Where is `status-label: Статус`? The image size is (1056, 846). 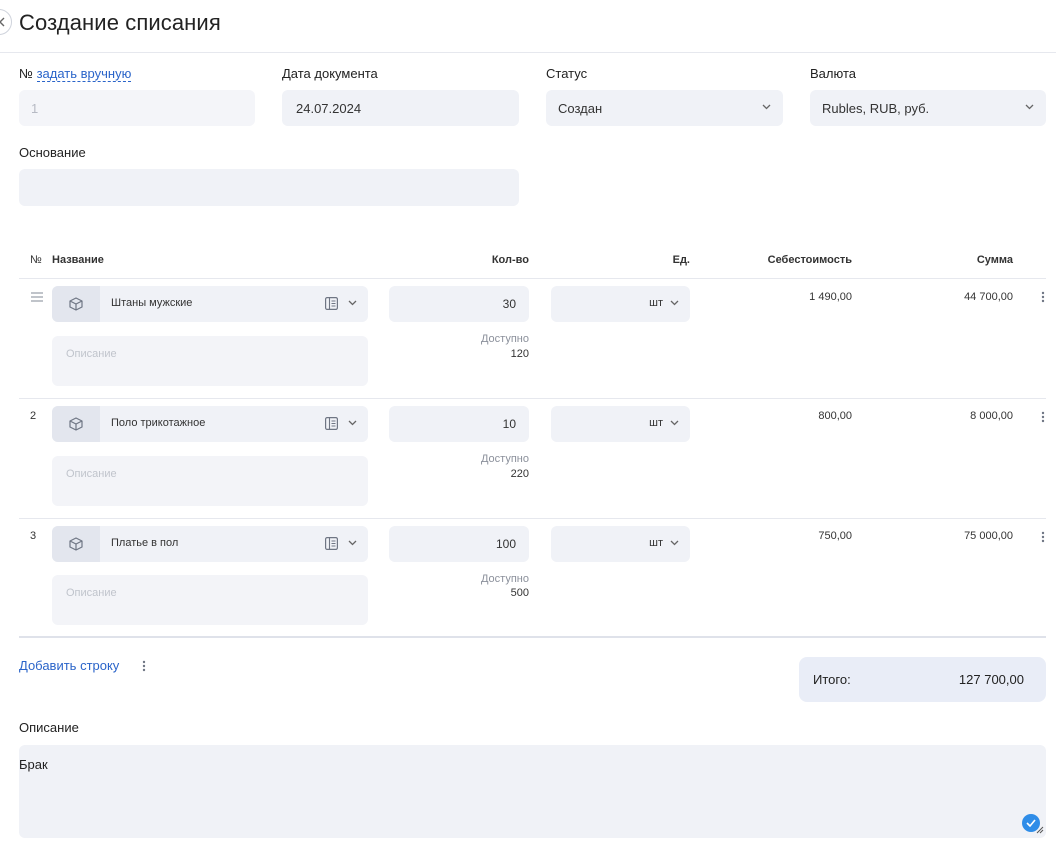 status-label: Статус is located at coordinates (567, 73).